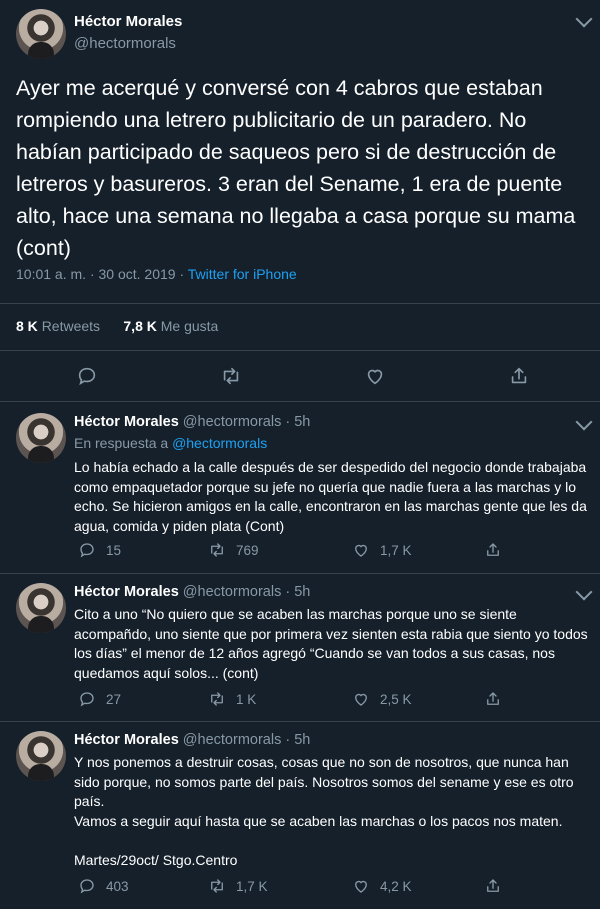  What do you see at coordinates (242, 274) in the screenshot?
I see `tweet-source: Twitter for iPhone` at bounding box center [242, 274].